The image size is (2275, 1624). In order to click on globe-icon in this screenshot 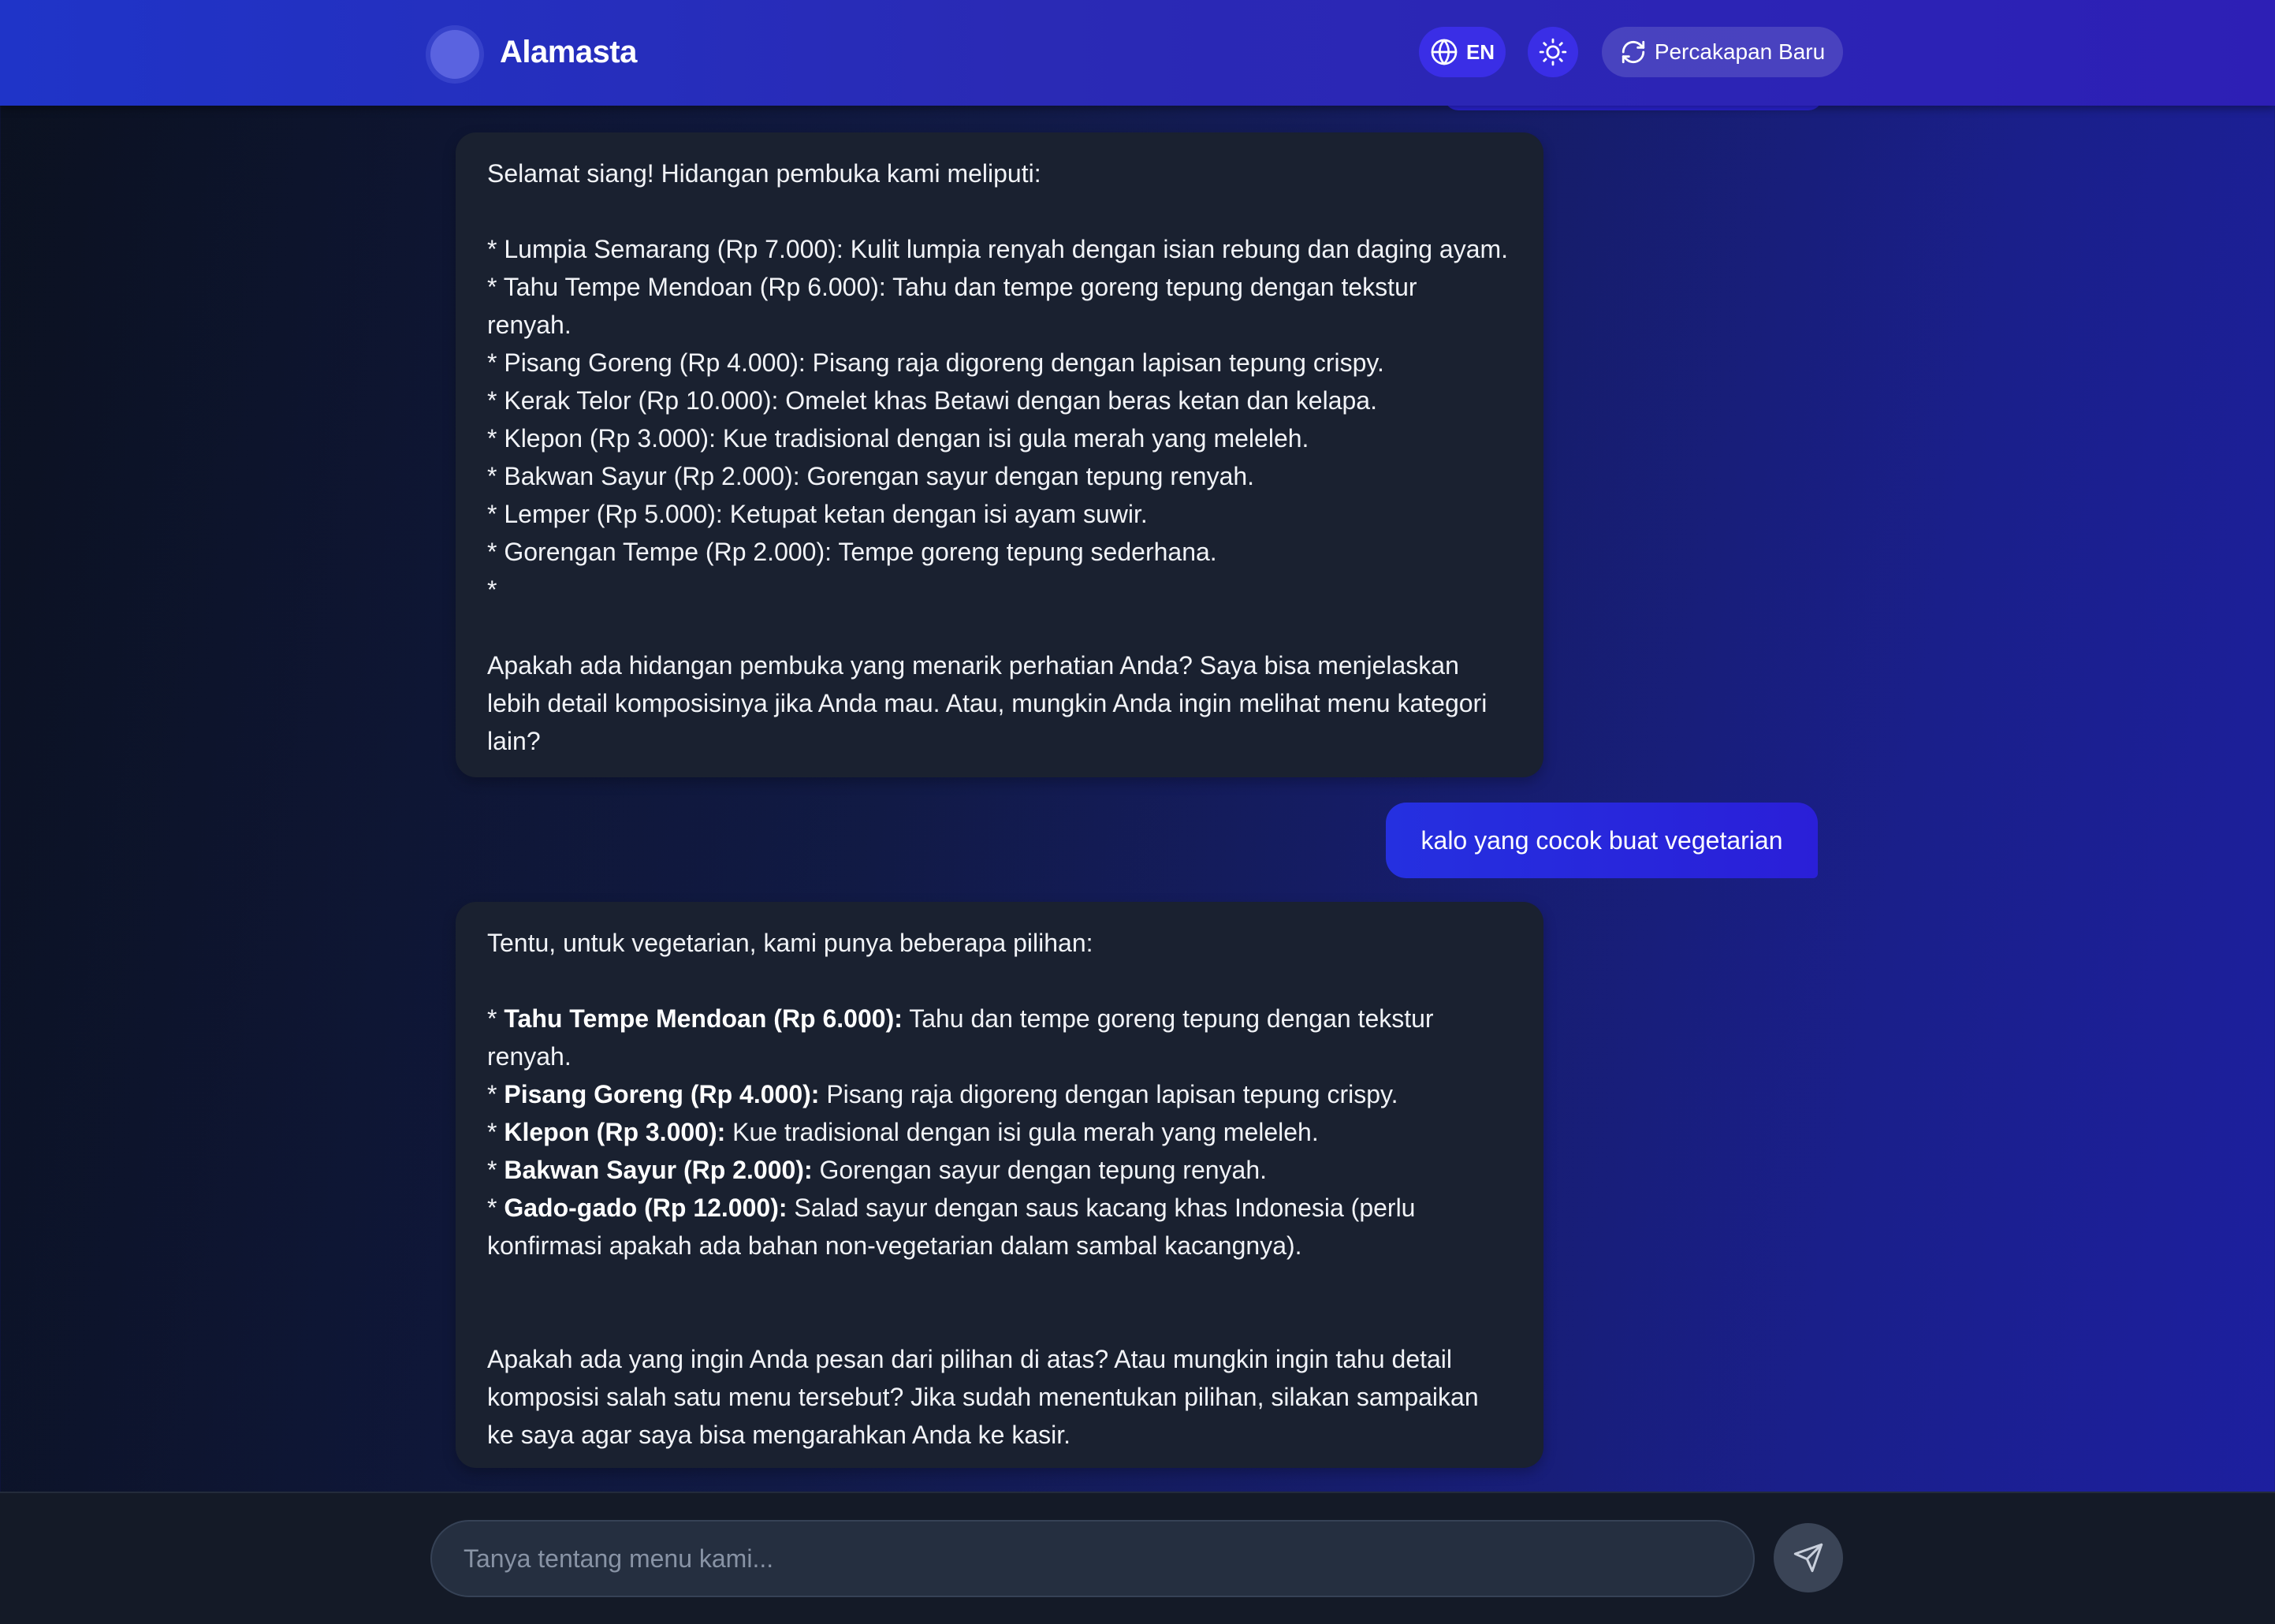, I will do `click(1444, 52)`.